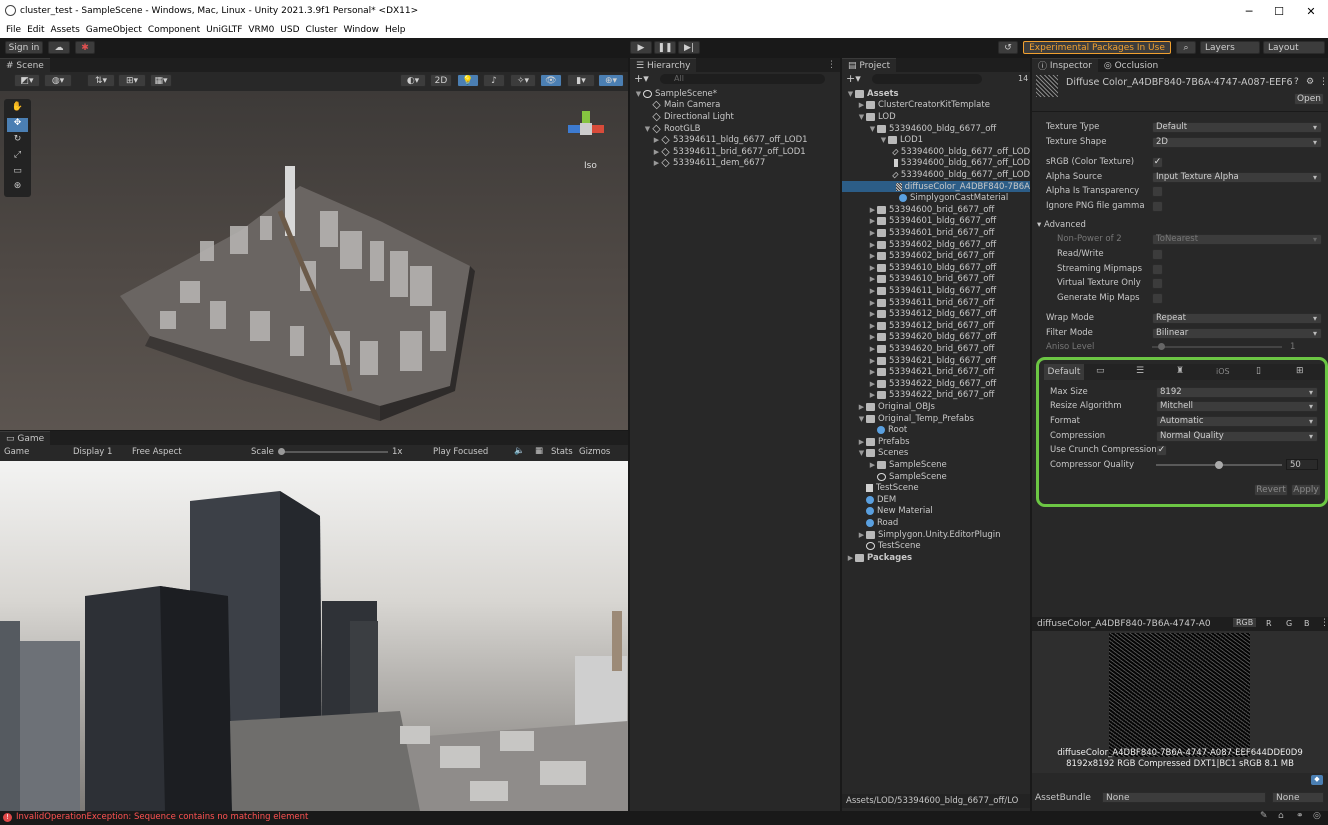 This screenshot has height=825, width=1328. I want to click on scale-slider, so click(333, 451).